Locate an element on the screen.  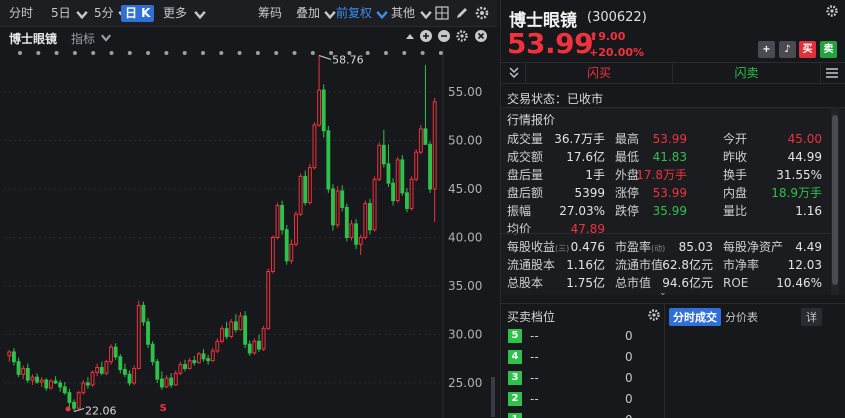
flash-buy-button: 闪买 is located at coordinates (599, 73).